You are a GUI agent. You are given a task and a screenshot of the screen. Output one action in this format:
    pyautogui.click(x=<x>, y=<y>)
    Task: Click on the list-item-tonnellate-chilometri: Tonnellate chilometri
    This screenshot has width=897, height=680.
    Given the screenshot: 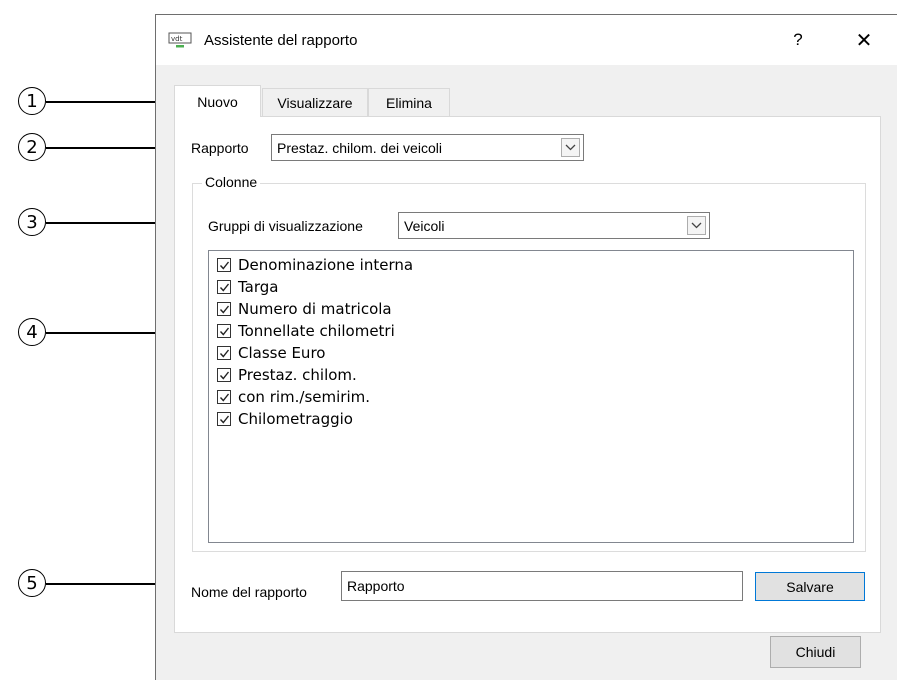 What is the action you would take?
    pyautogui.click(x=306, y=331)
    